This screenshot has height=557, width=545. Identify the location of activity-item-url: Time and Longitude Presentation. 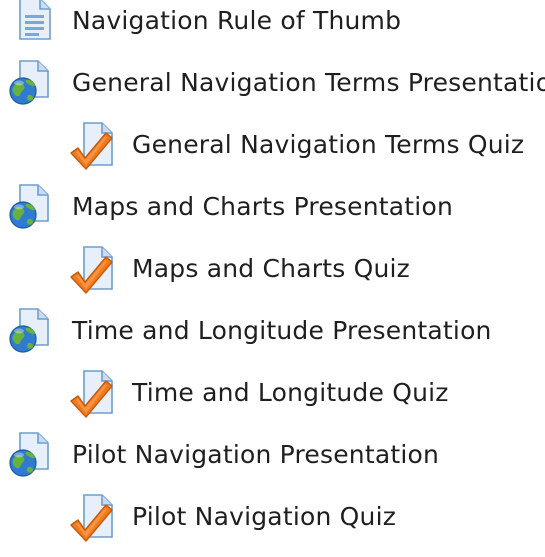
(272, 330).